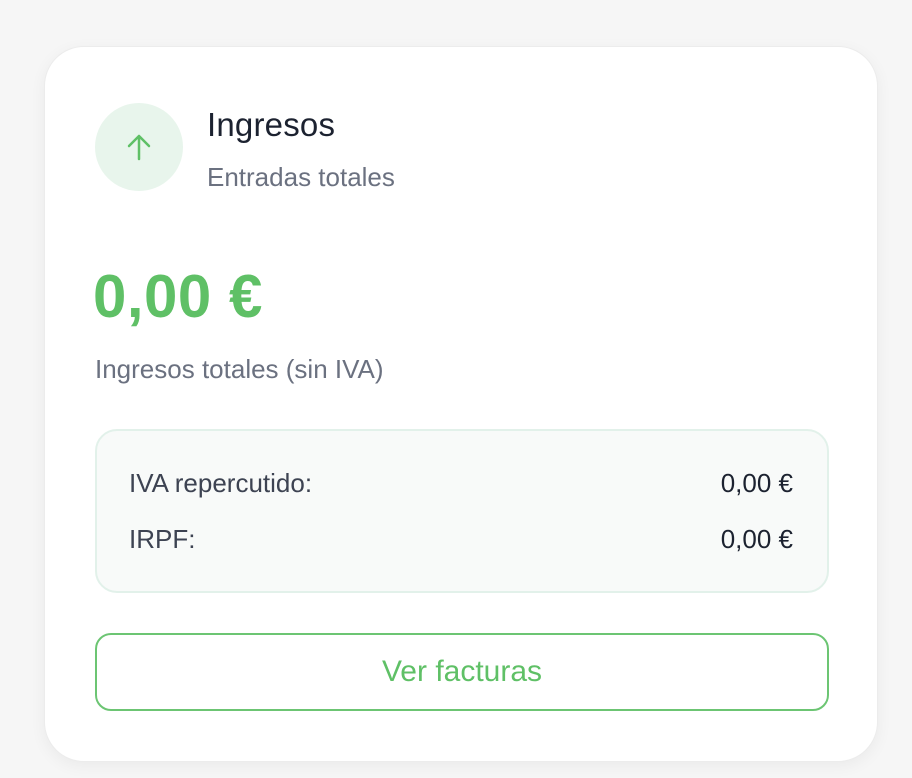 The image size is (912, 778). What do you see at coordinates (461, 483) in the screenshot?
I see `tax-row-iva: IVA repercutido: 0,00 €` at bounding box center [461, 483].